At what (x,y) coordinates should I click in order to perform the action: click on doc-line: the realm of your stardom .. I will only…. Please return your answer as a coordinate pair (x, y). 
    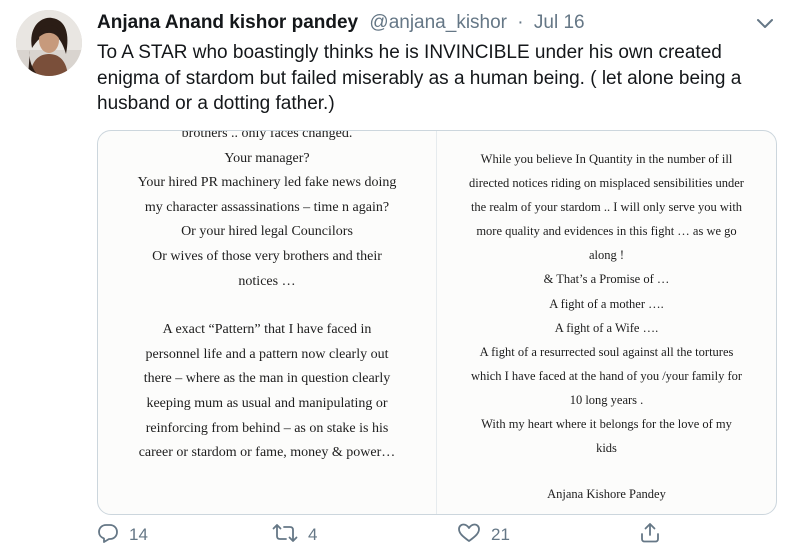
    Looking at the image, I should click on (606, 207).